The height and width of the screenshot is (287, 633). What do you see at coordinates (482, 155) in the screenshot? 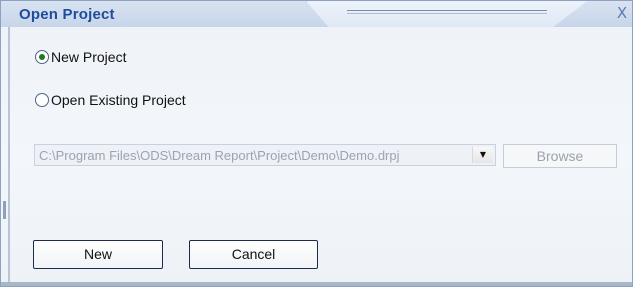
I see `dropdown-arrow-icon: ▼` at bounding box center [482, 155].